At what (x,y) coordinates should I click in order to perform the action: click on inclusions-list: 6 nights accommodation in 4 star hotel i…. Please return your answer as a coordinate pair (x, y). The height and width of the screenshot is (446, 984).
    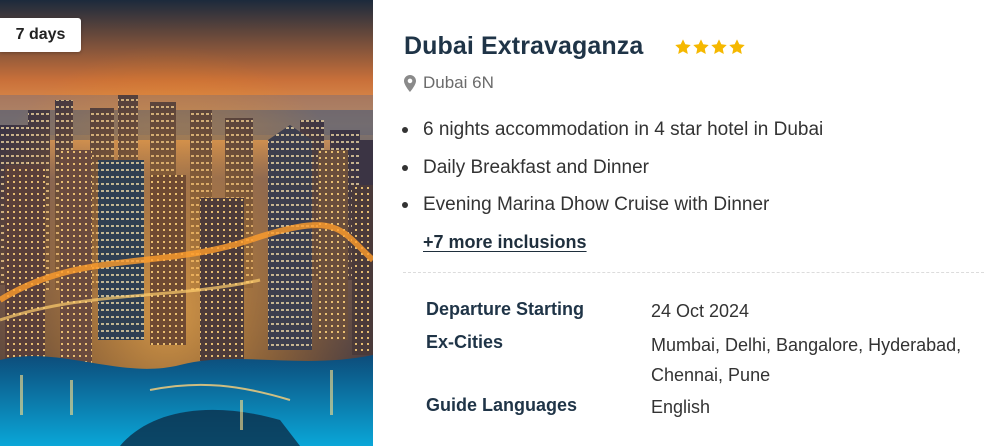
    Looking at the image, I should click on (611, 173).